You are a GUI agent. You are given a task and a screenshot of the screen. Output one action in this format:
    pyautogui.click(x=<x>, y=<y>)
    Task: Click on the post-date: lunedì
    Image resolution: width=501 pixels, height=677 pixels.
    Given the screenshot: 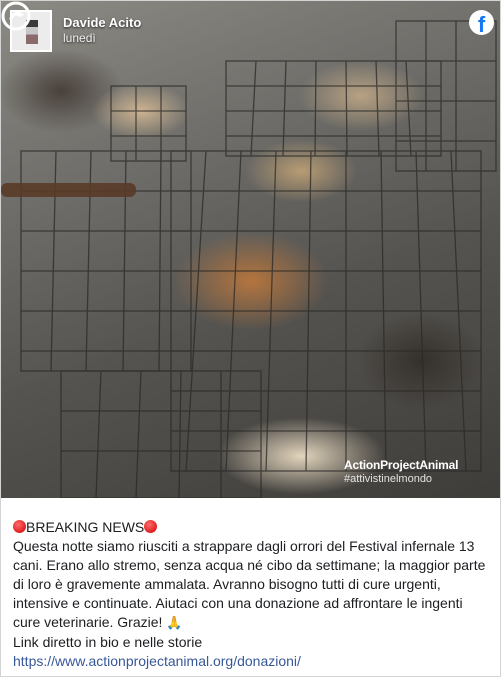 What is the action you would take?
    pyautogui.click(x=79, y=38)
    